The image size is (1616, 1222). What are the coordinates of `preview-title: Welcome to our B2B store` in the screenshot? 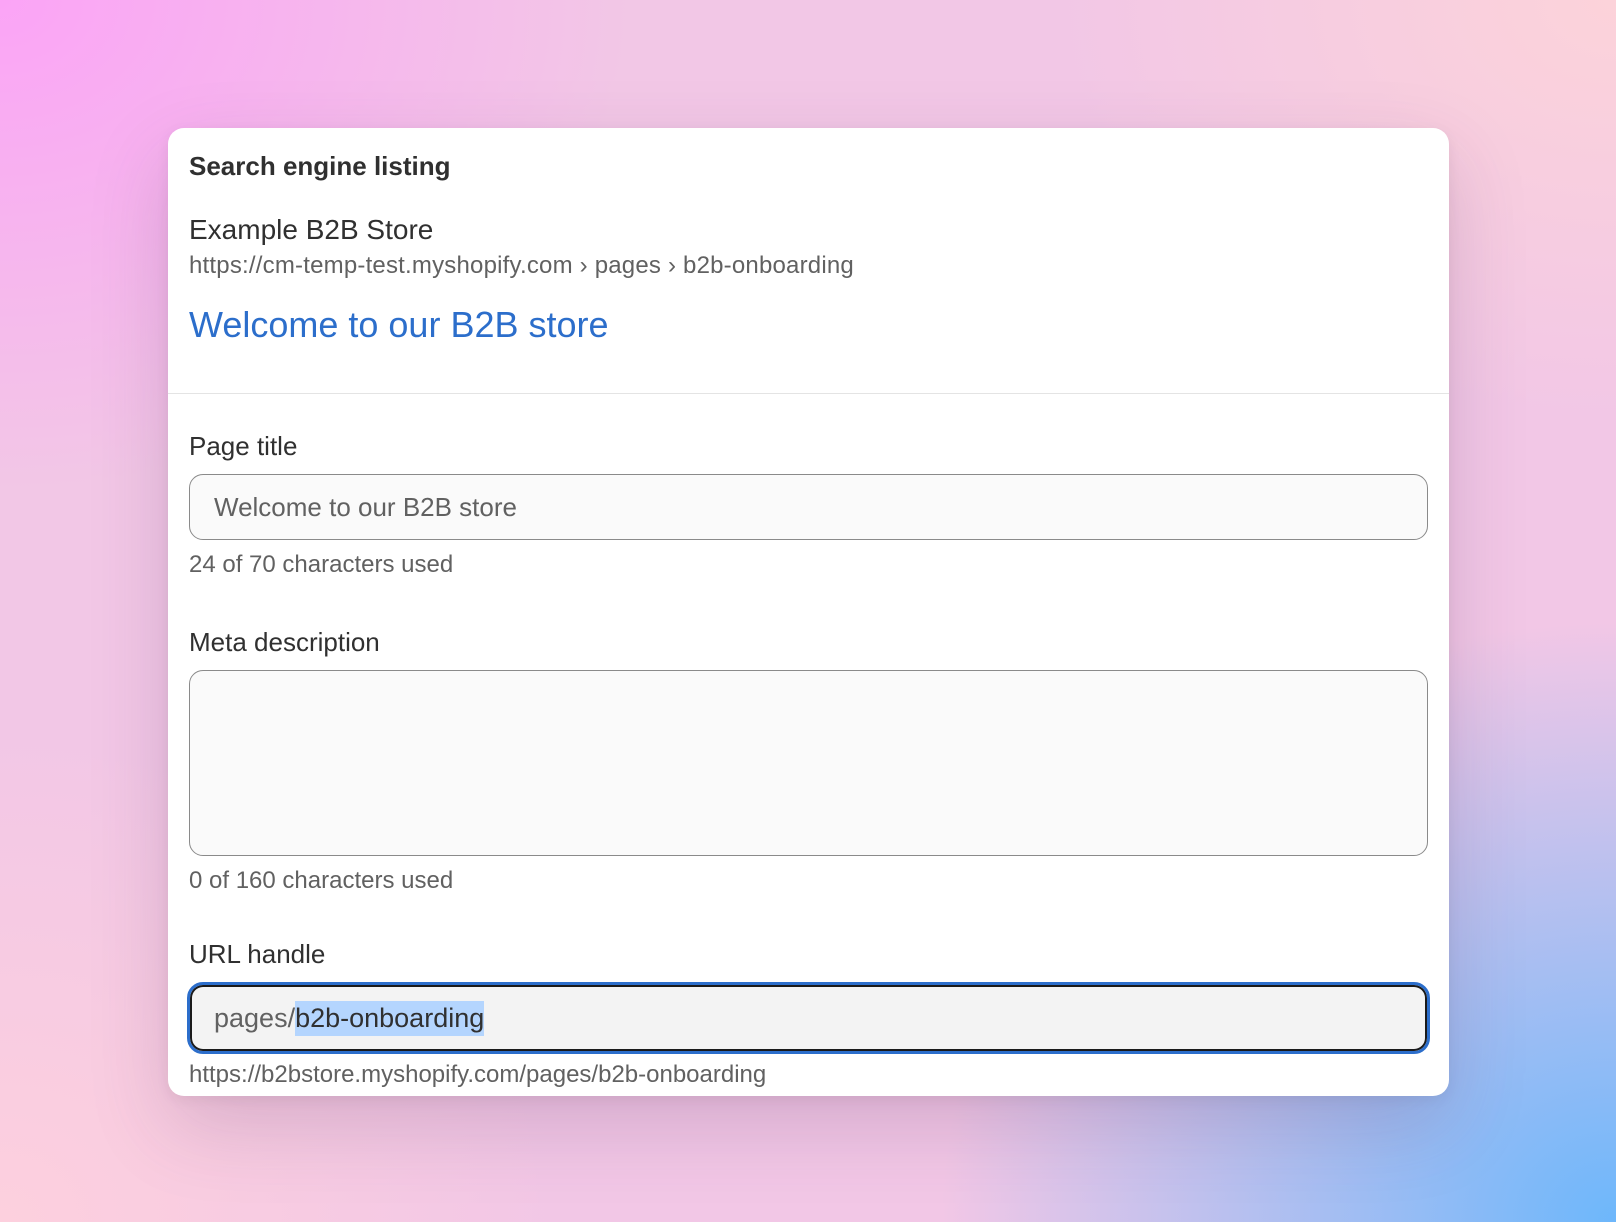 It's located at (399, 324).